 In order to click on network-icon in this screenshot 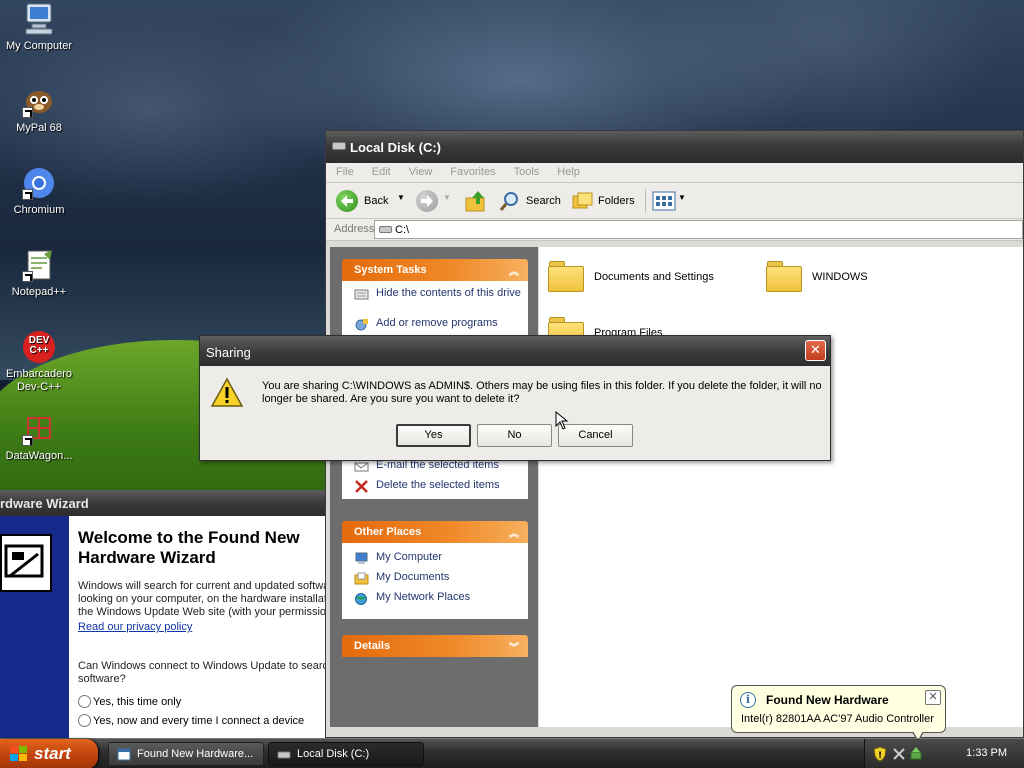, I will do `click(899, 754)`.